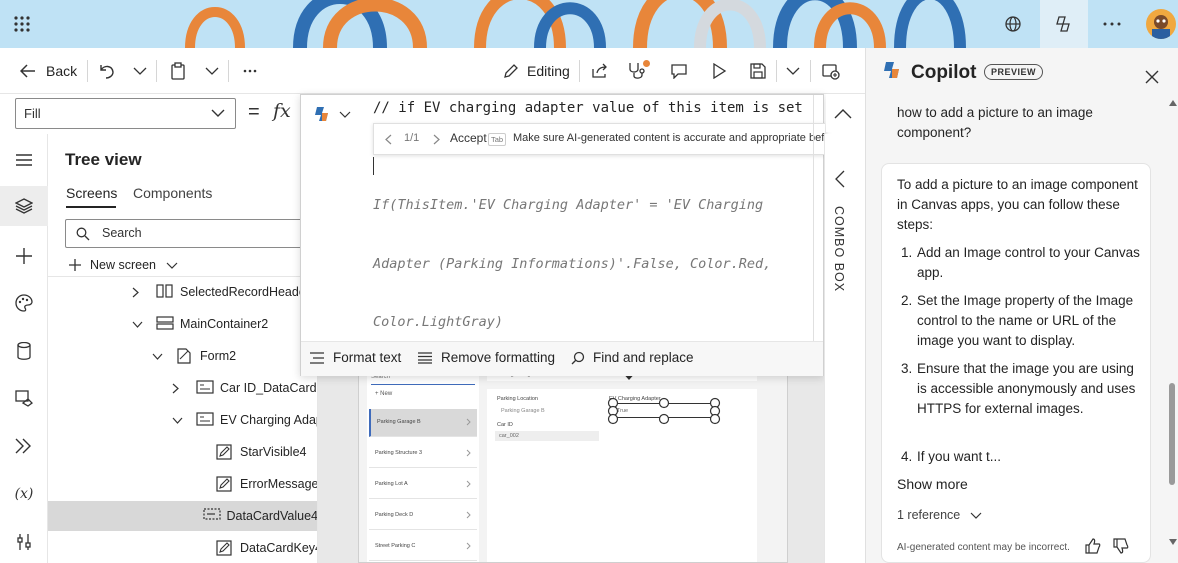 The height and width of the screenshot is (563, 1178). I want to click on format-text-icon, so click(317, 357).